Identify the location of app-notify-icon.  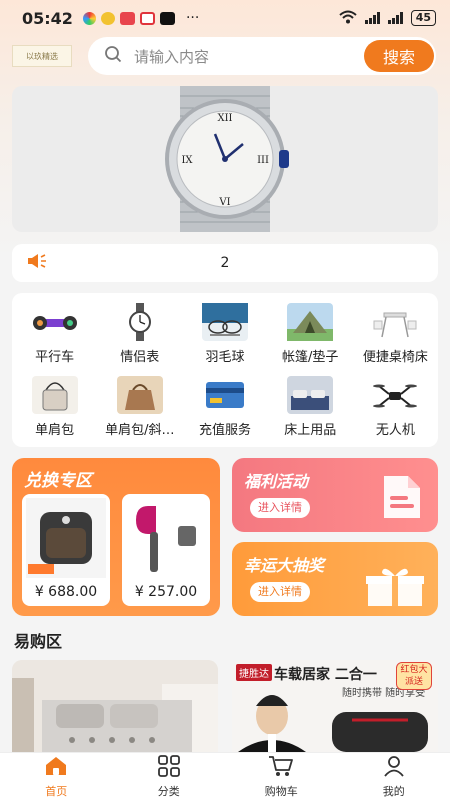
(89, 18).